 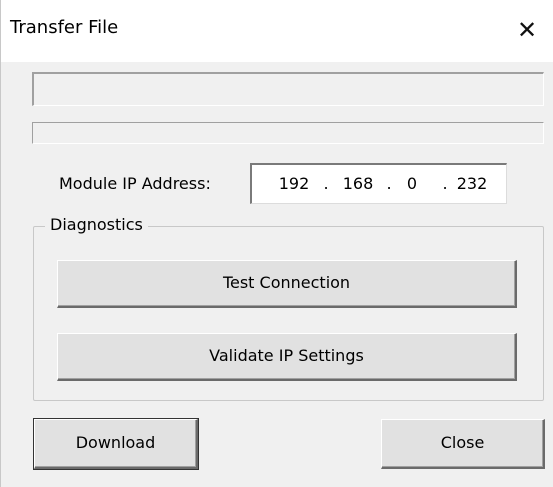 I want to click on close-icon: ✕, so click(x=527, y=30).